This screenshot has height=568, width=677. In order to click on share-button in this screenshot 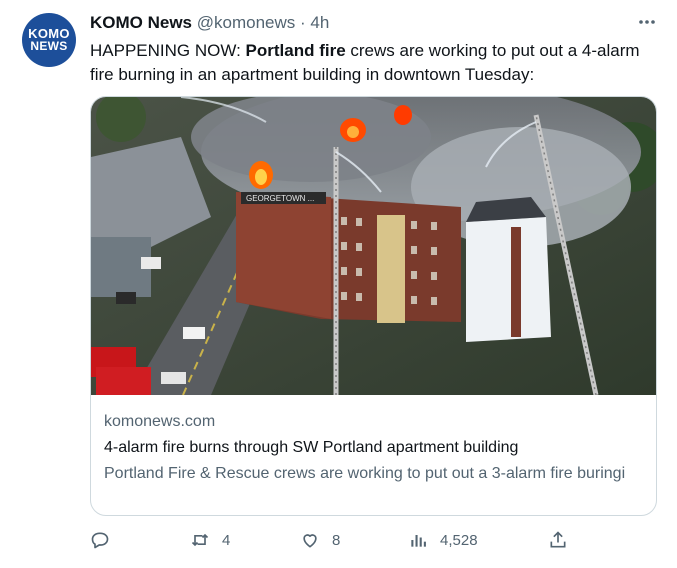, I will do `click(558, 540)`.